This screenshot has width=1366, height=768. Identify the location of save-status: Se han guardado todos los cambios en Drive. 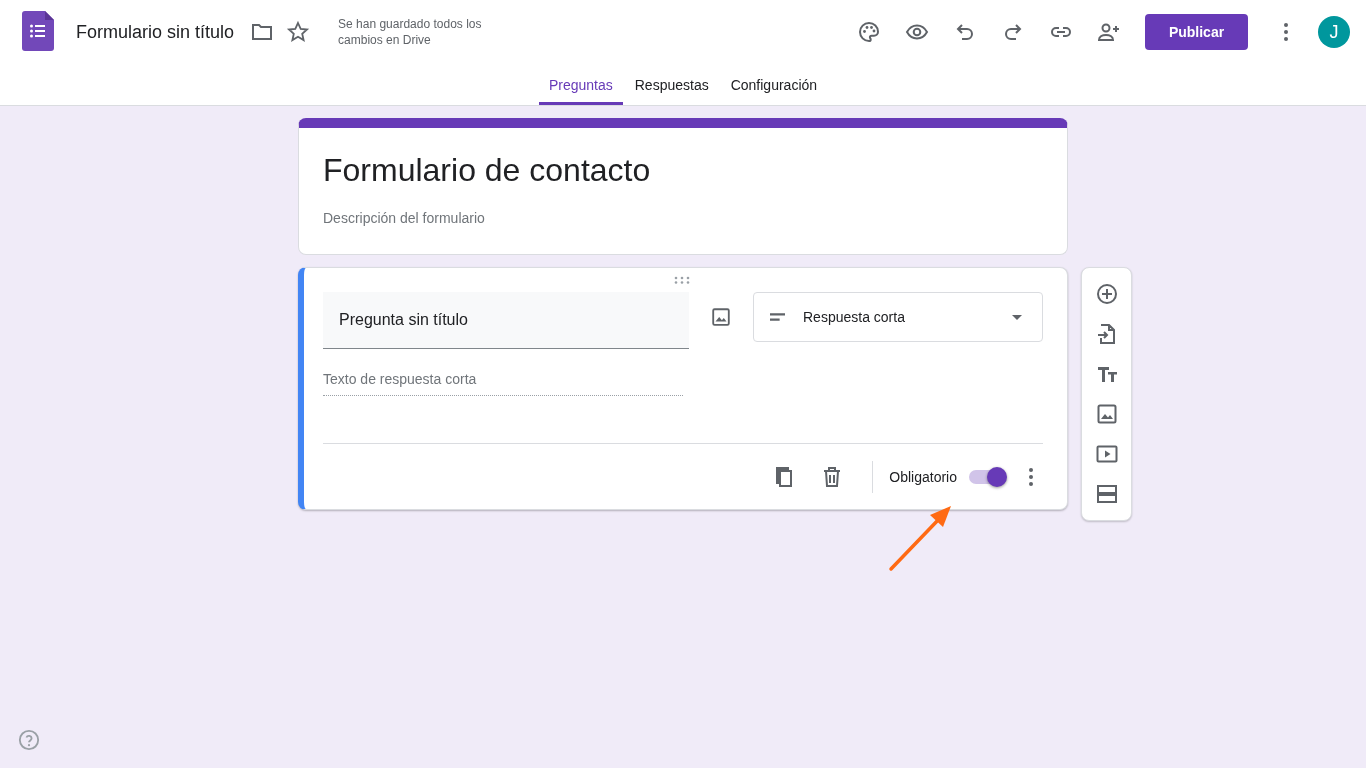
(410, 32).